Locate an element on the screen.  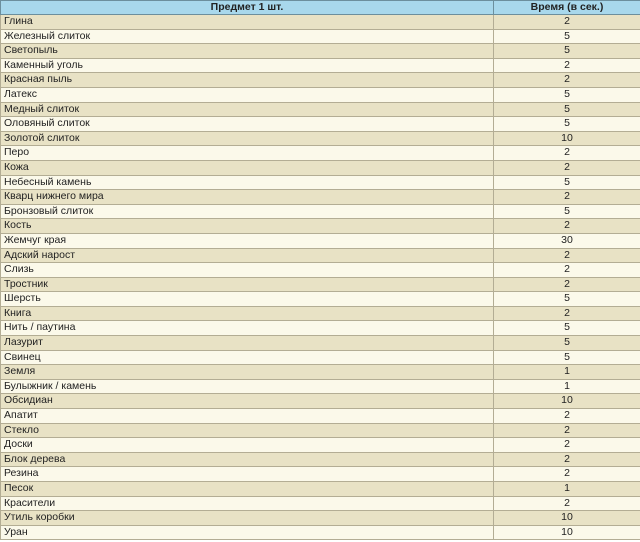
table-row: Уран 10 is located at coordinates (320, 532).